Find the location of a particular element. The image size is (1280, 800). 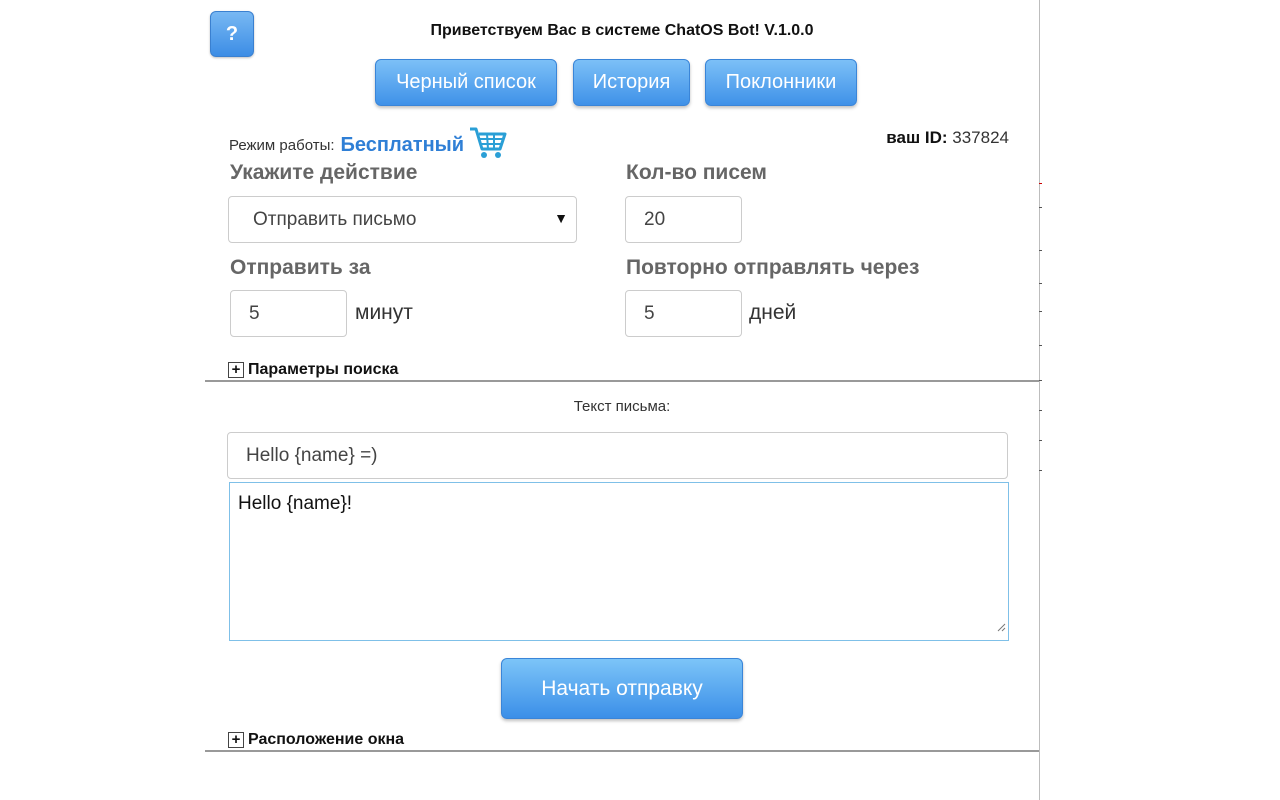

send-within-unit: минут is located at coordinates (384, 312).